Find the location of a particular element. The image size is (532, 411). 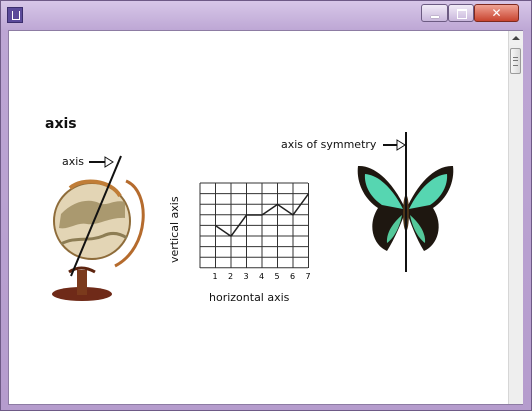

x-tick-label: 6 is located at coordinates (292, 276).